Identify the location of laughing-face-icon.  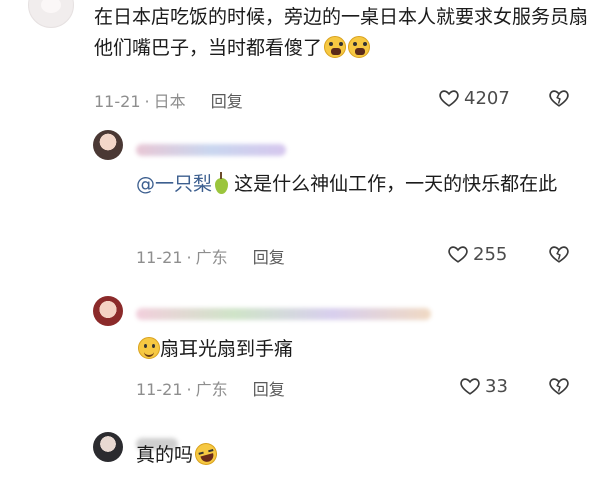
(206, 454).